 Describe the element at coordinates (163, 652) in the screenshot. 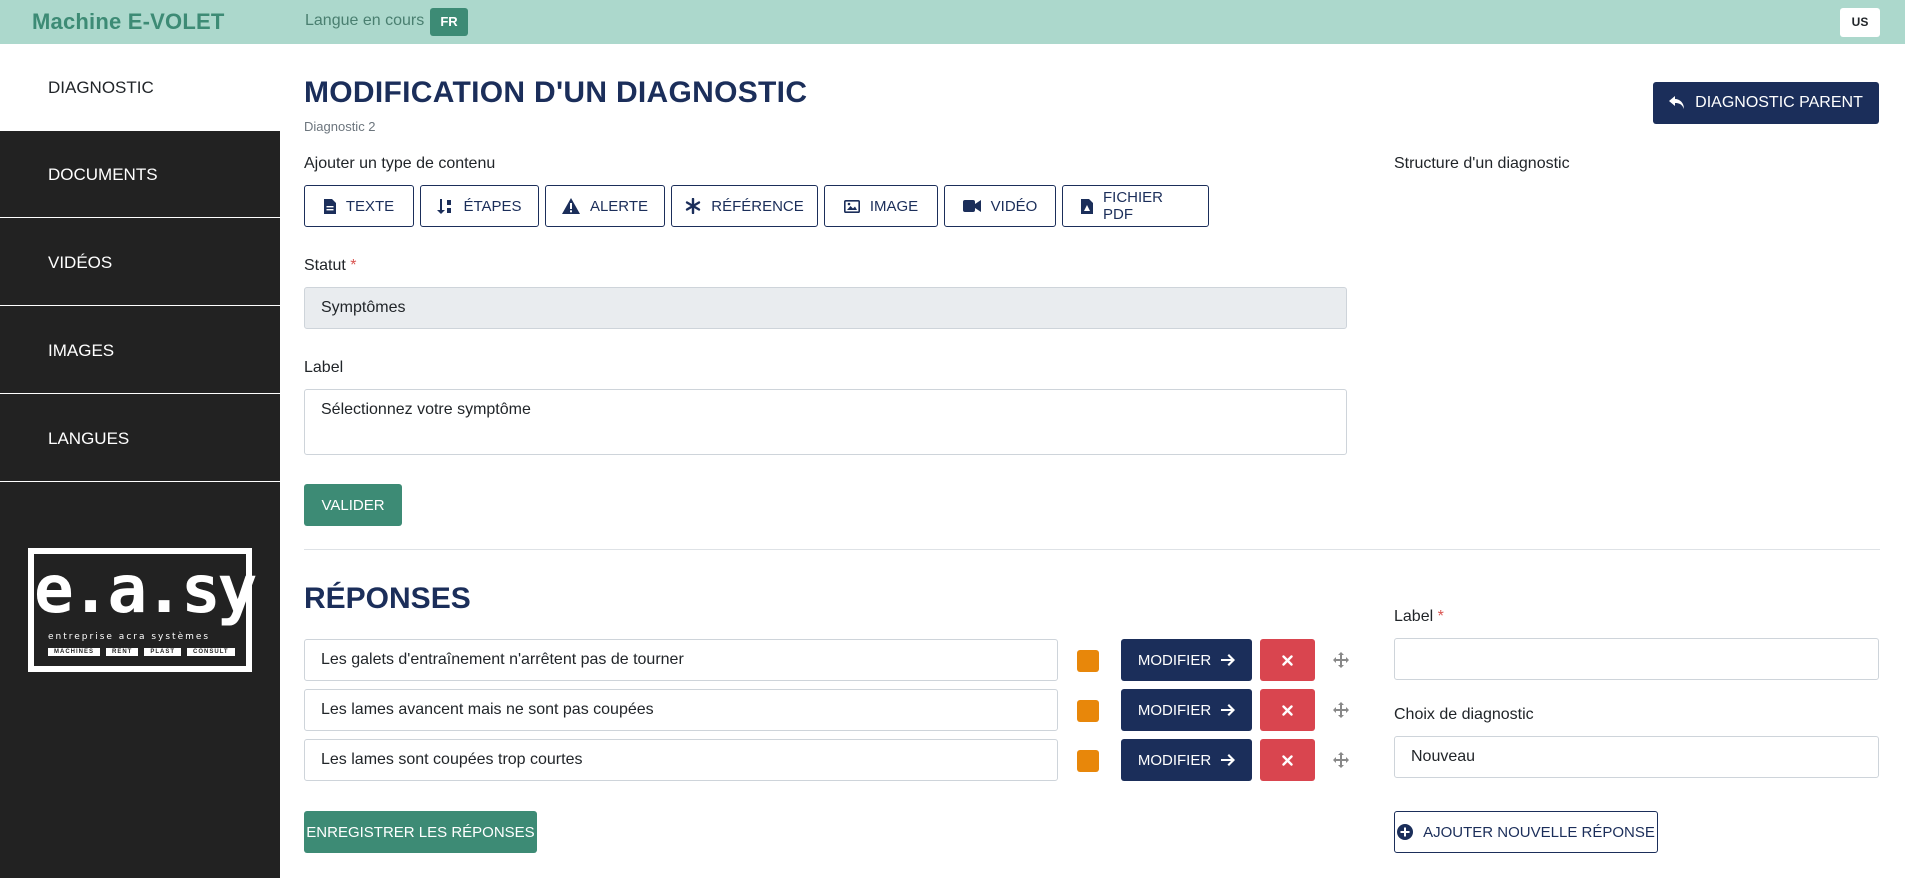

I see `logo-tag: PLAST` at that location.